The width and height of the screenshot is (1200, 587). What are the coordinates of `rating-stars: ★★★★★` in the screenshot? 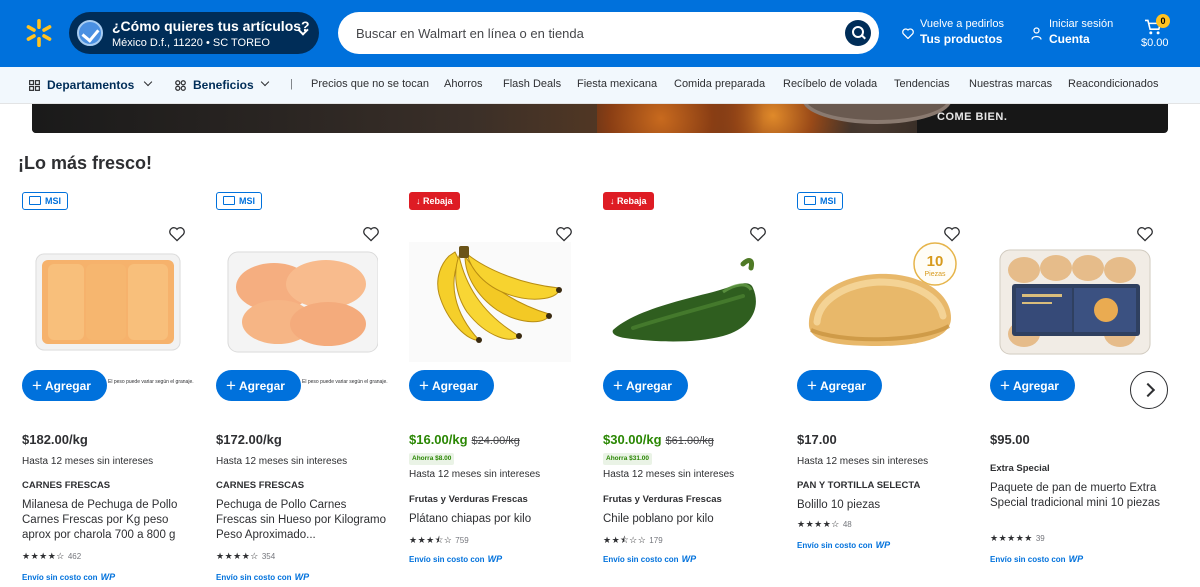 It's located at (1011, 538).